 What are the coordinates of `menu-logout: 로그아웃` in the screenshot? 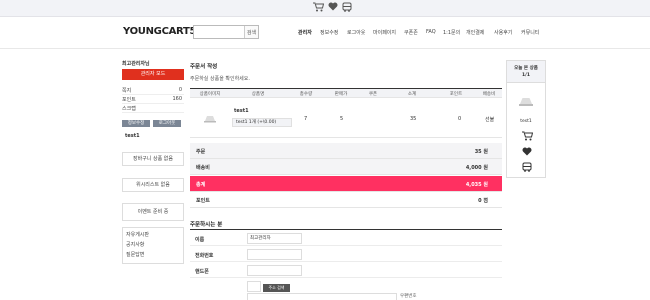 It's located at (356, 32).